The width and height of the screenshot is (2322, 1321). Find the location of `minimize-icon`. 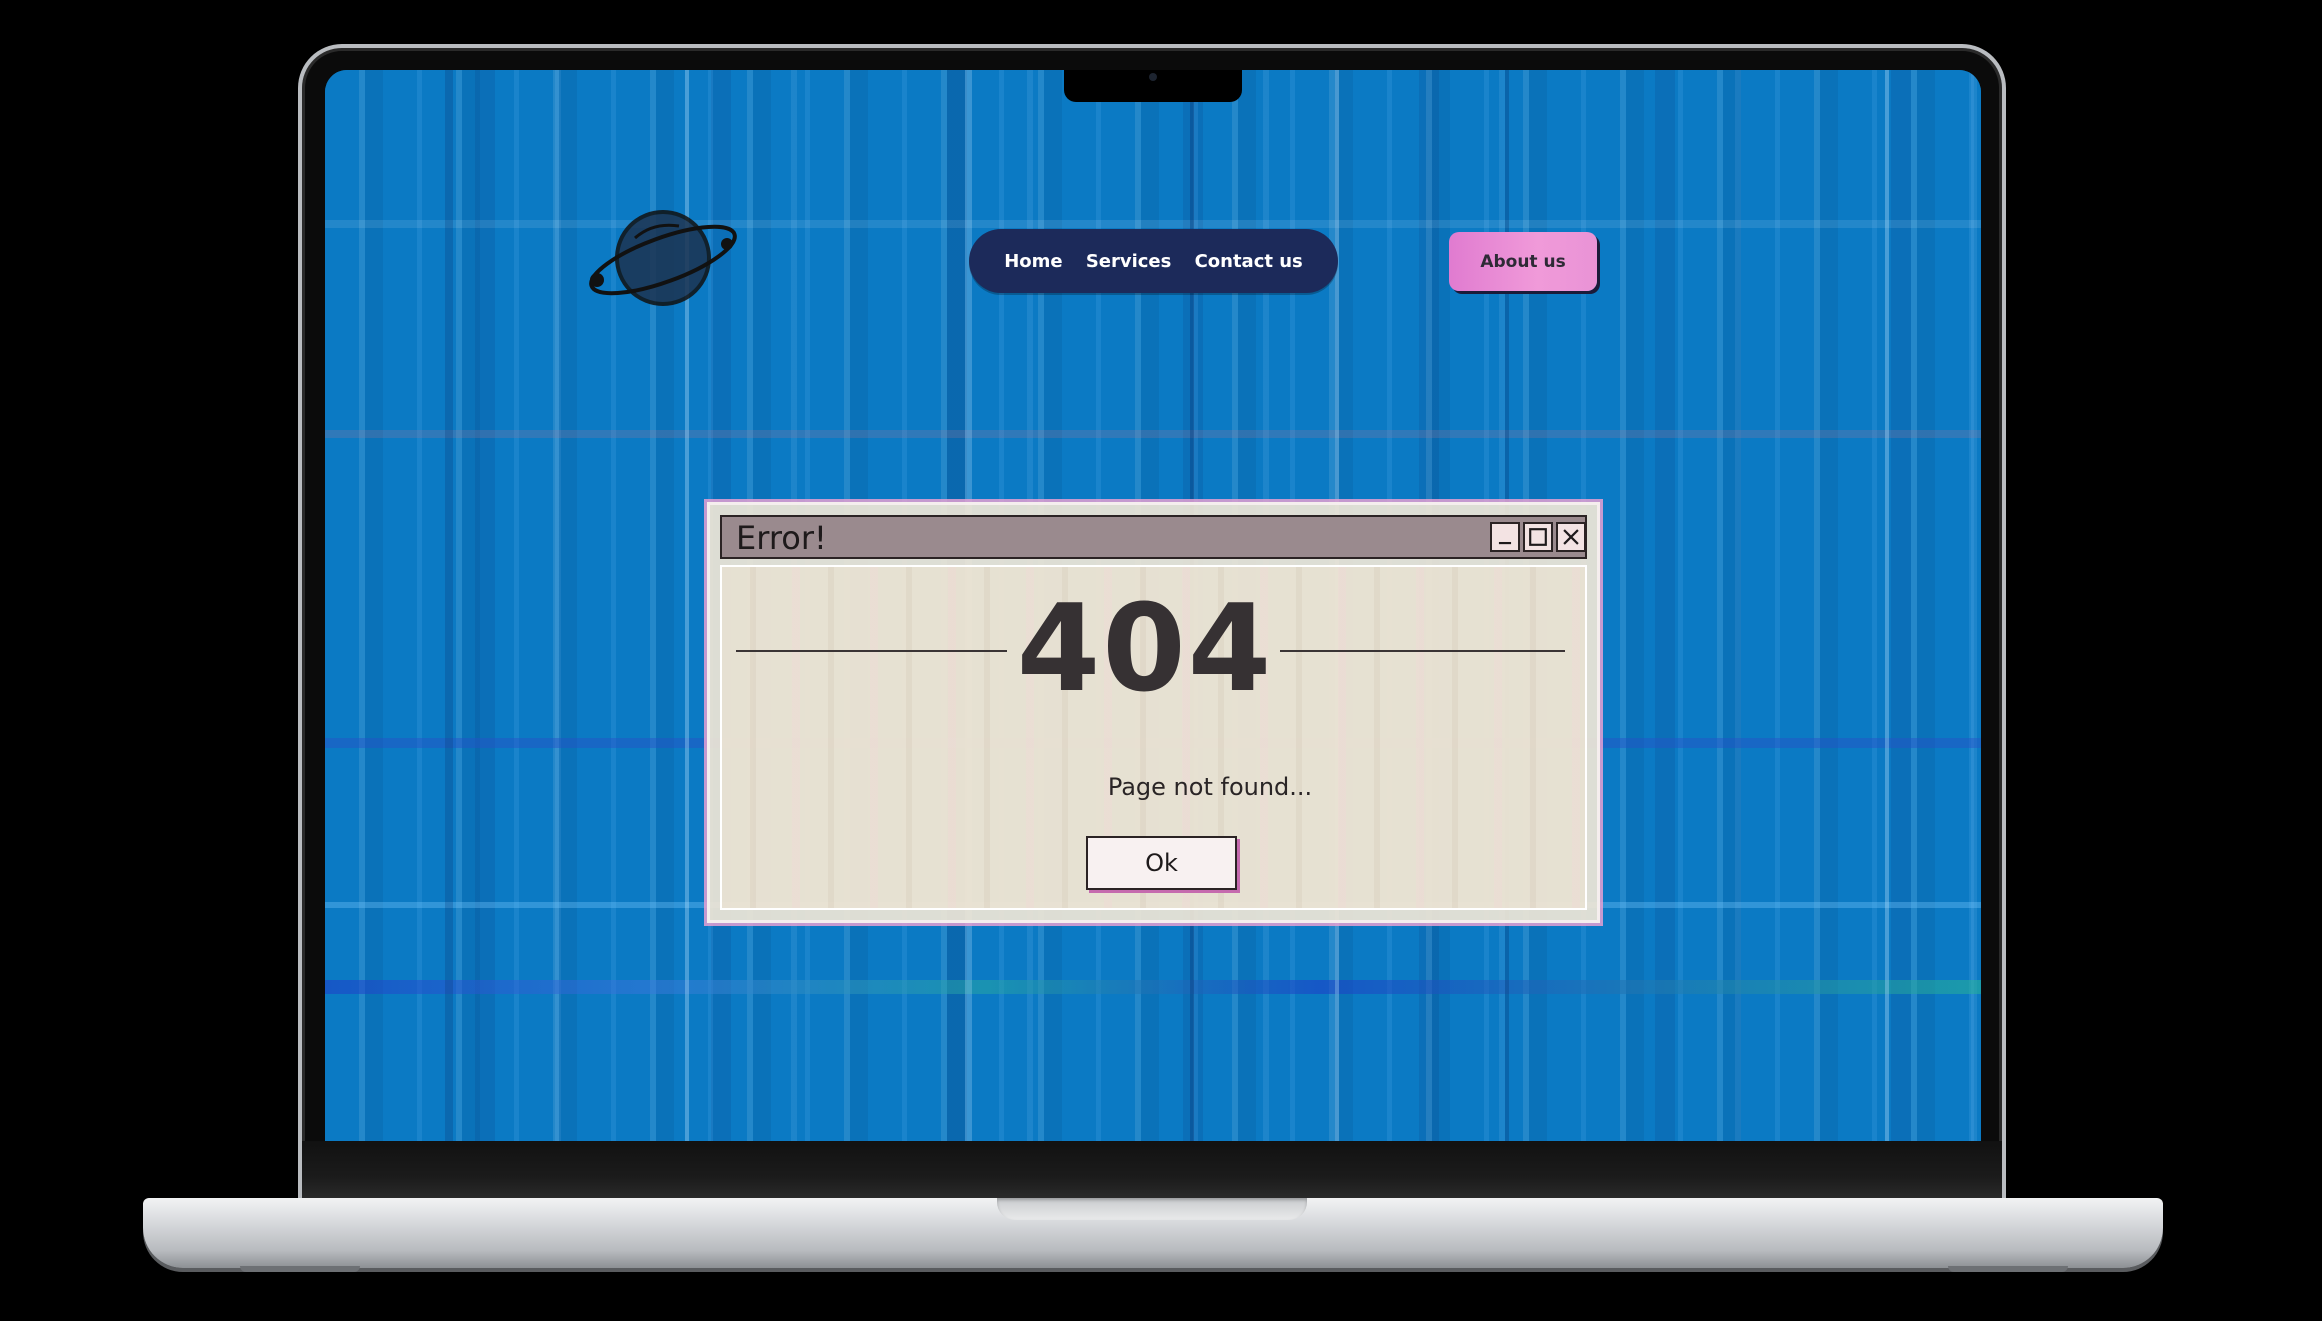

minimize-icon is located at coordinates (1505, 537).